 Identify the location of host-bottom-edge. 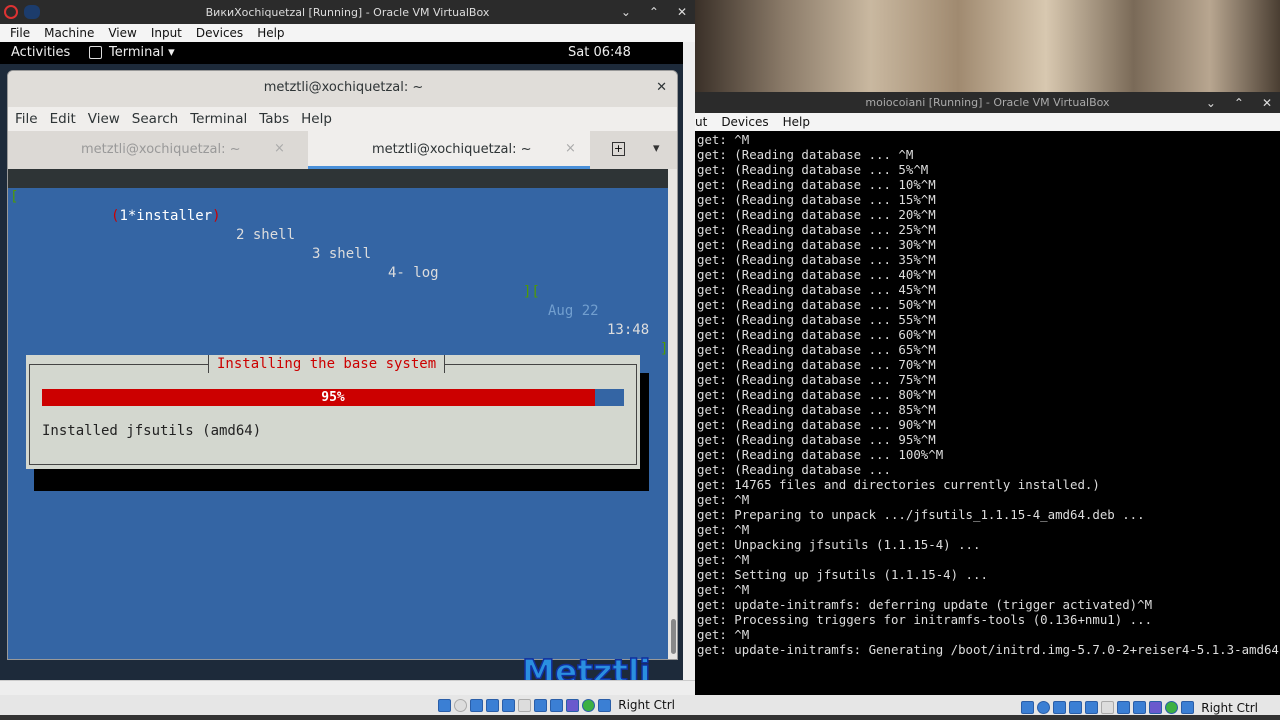
(640, 717).